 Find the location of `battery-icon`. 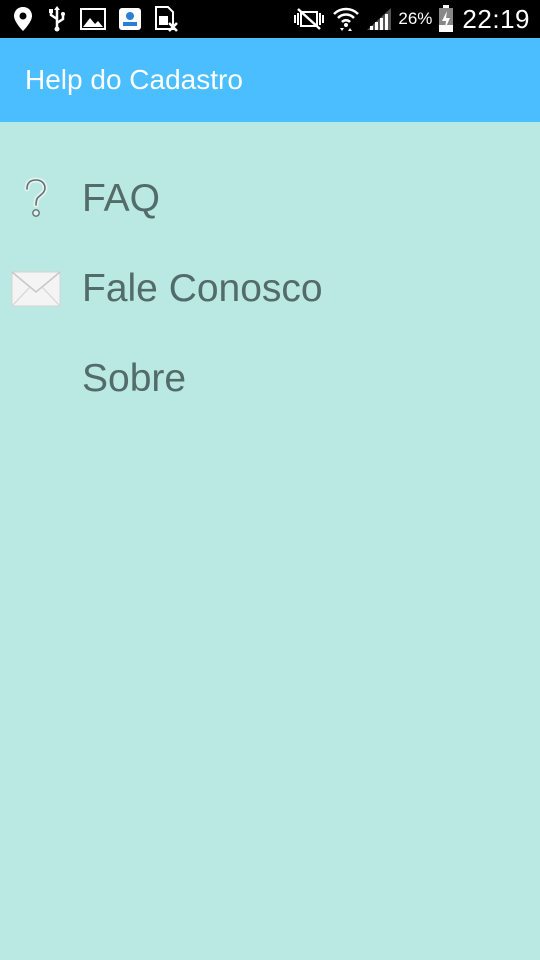

battery-icon is located at coordinates (446, 19).